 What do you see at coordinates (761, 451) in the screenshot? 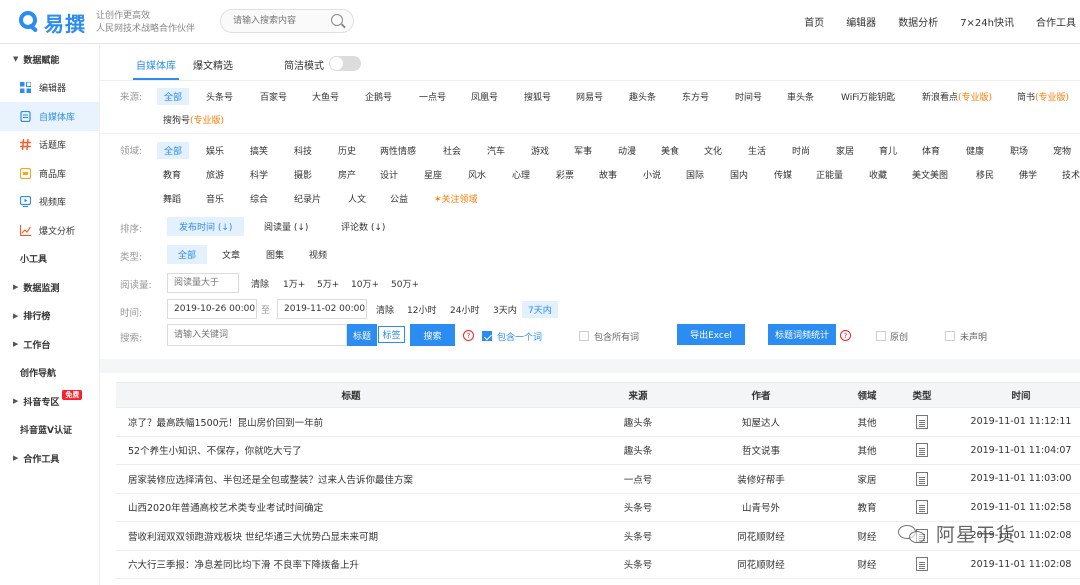
I see `row-author: 哲文说事` at bounding box center [761, 451].